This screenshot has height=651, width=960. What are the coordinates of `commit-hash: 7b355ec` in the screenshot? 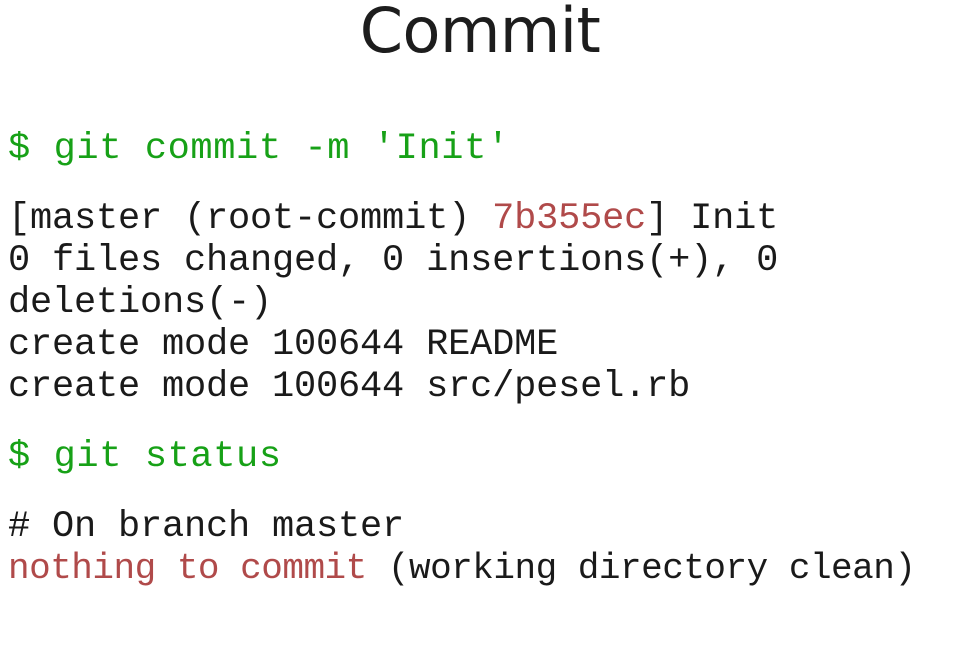 It's located at (569, 219).